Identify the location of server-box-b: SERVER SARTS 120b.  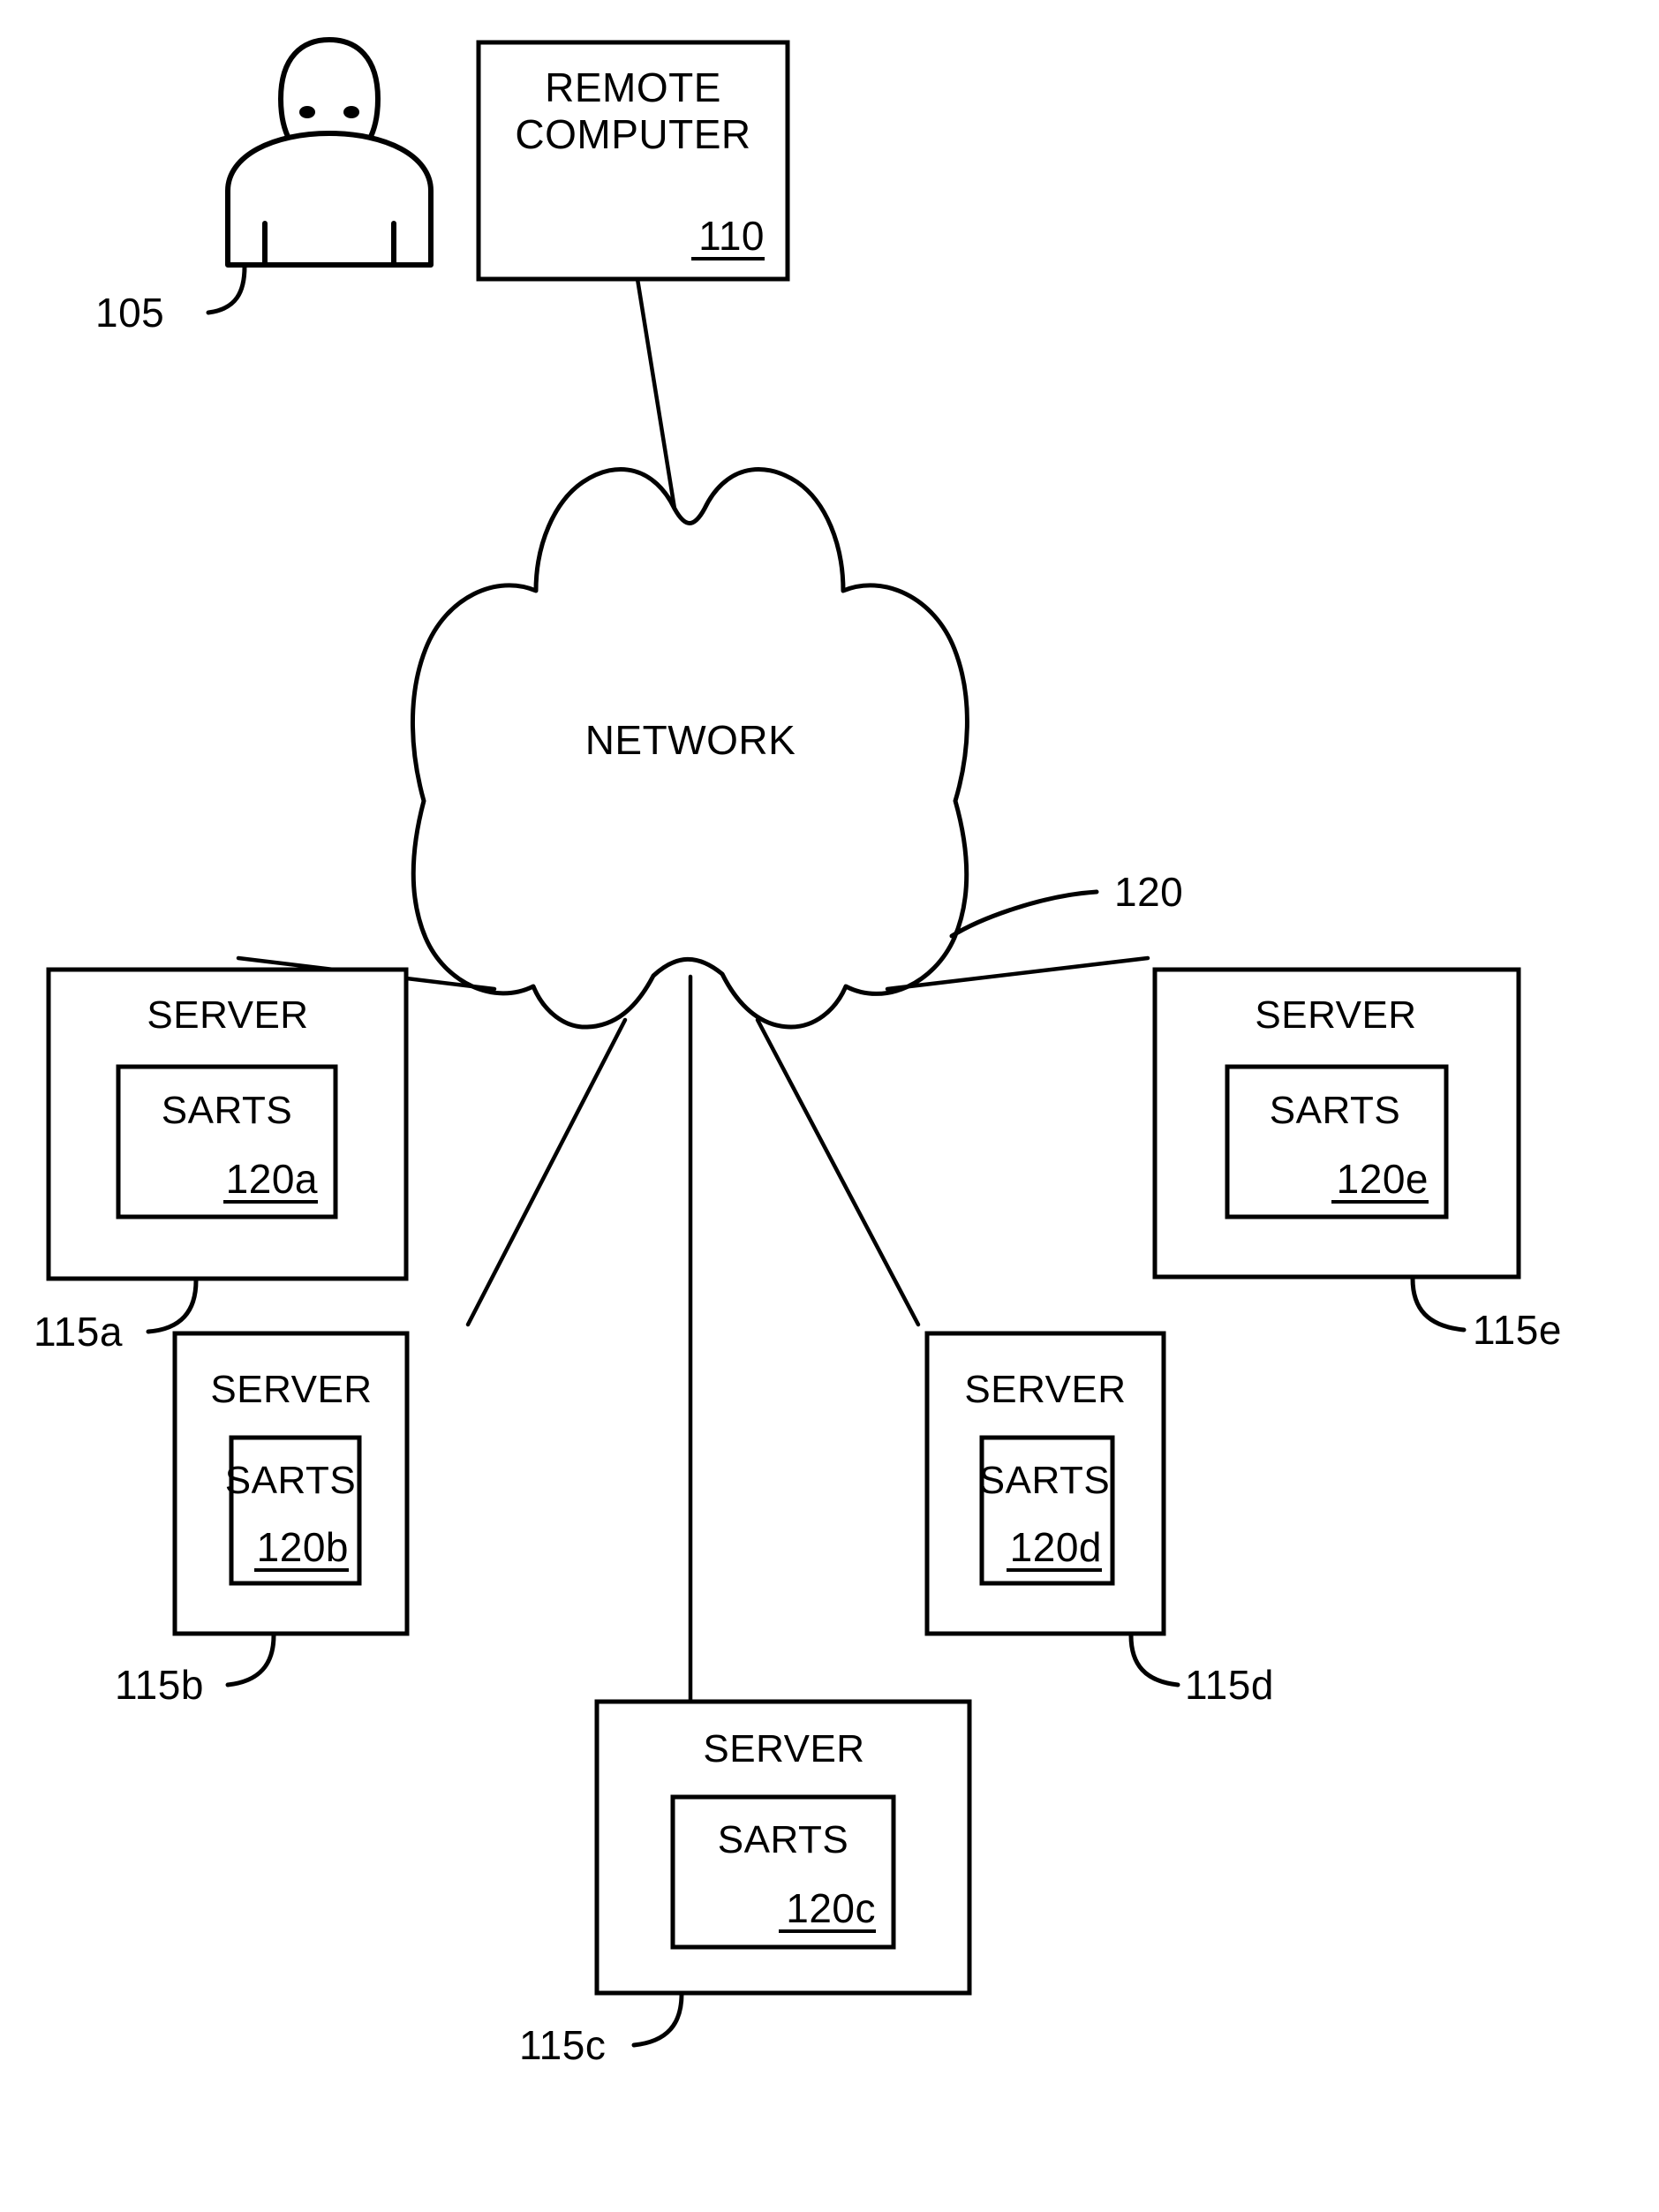
(291, 1483).